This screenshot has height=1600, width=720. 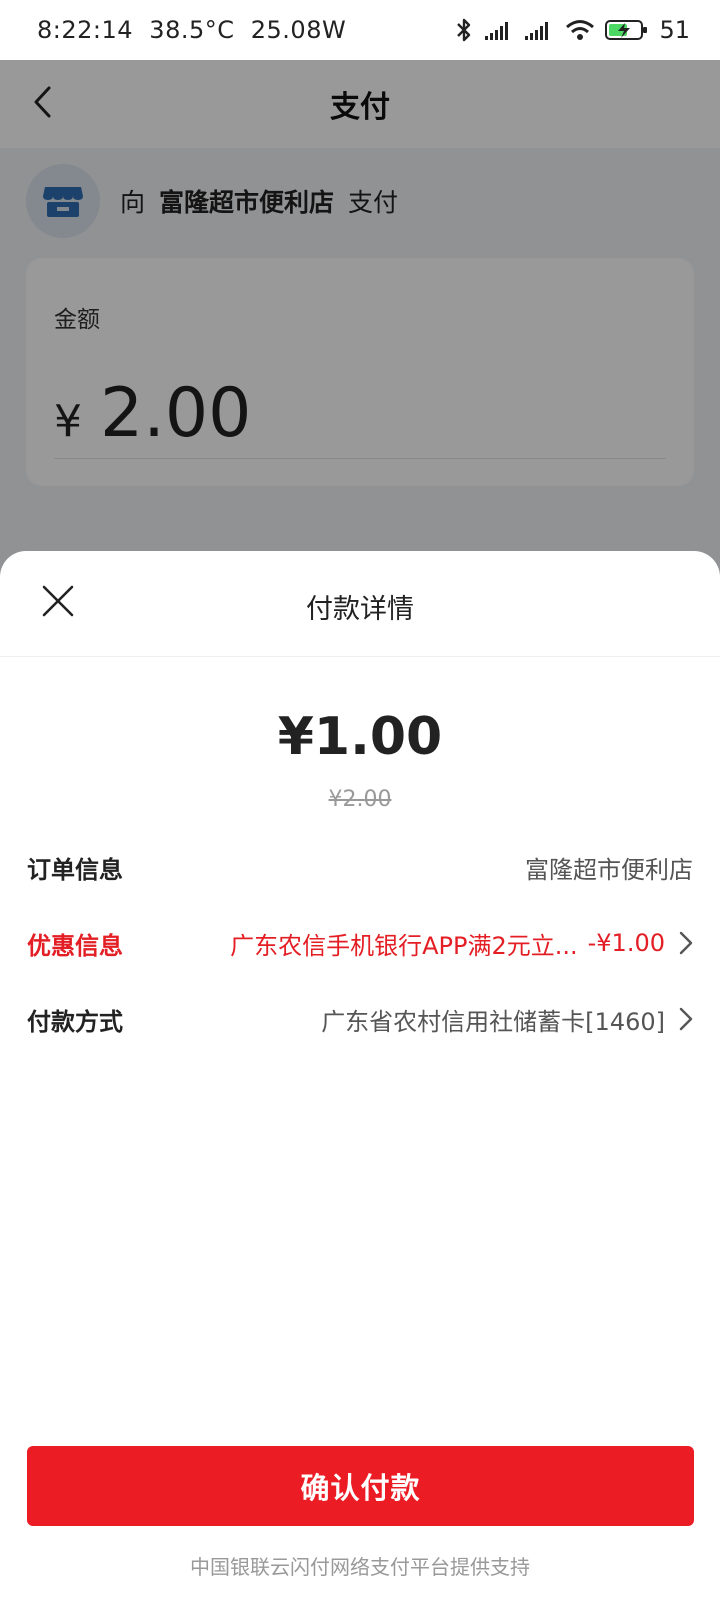 I want to click on original-amount: ¥2.00, so click(x=360, y=799).